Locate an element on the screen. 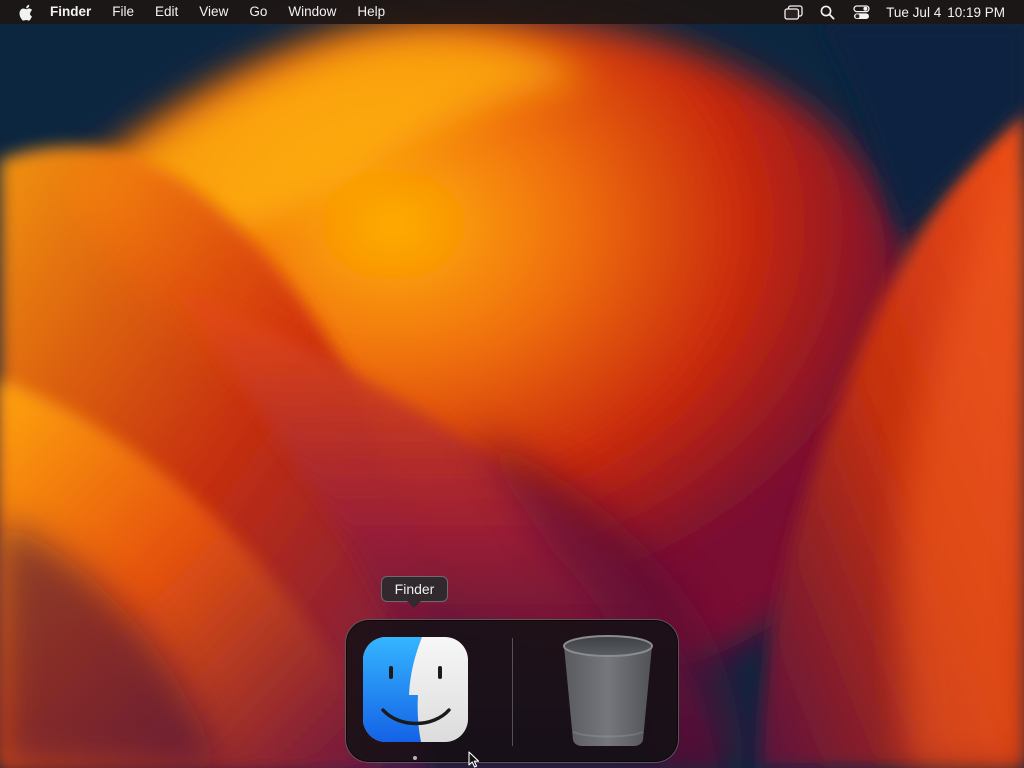 This screenshot has height=768, width=1024. menu-help: Help is located at coordinates (371, 12).